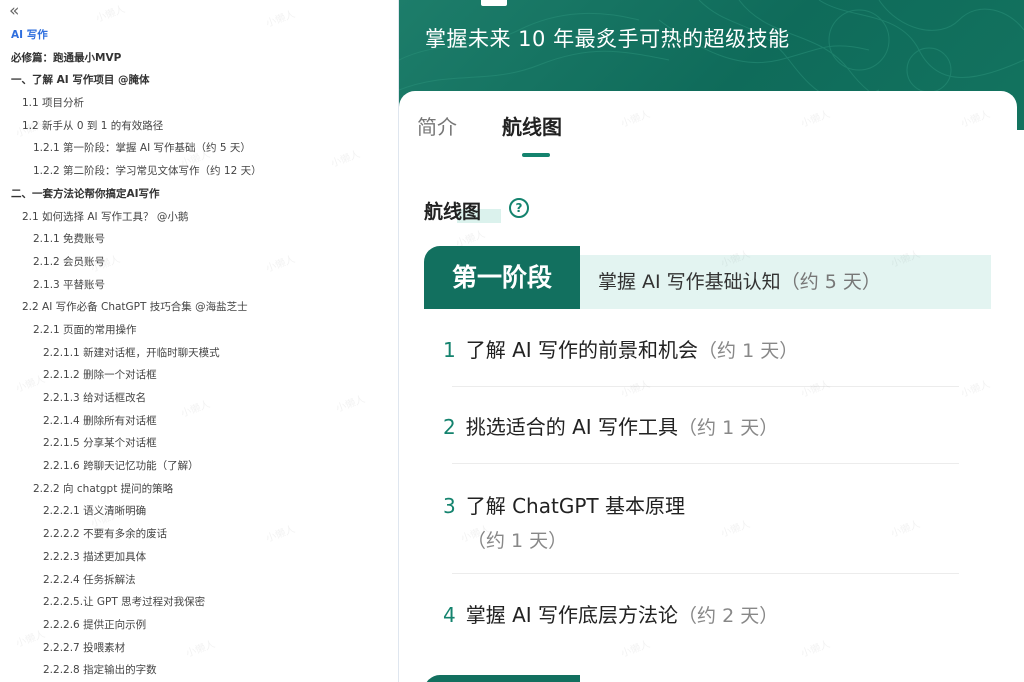  I want to click on toc-item: 1.2.2 第二阶段：学习常见文体写作（约 12 天）, so click(199, 171).